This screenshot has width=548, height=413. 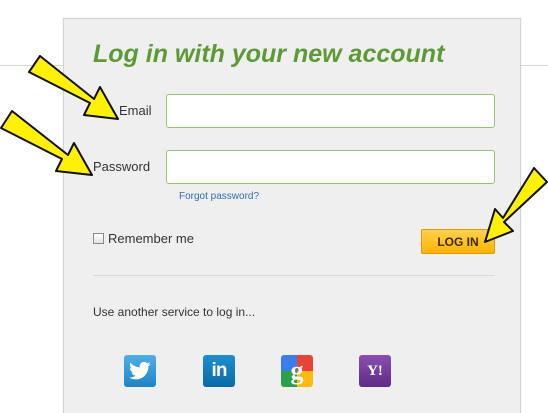 I want to click on google-glyph: g, so click(x=297, y=370).